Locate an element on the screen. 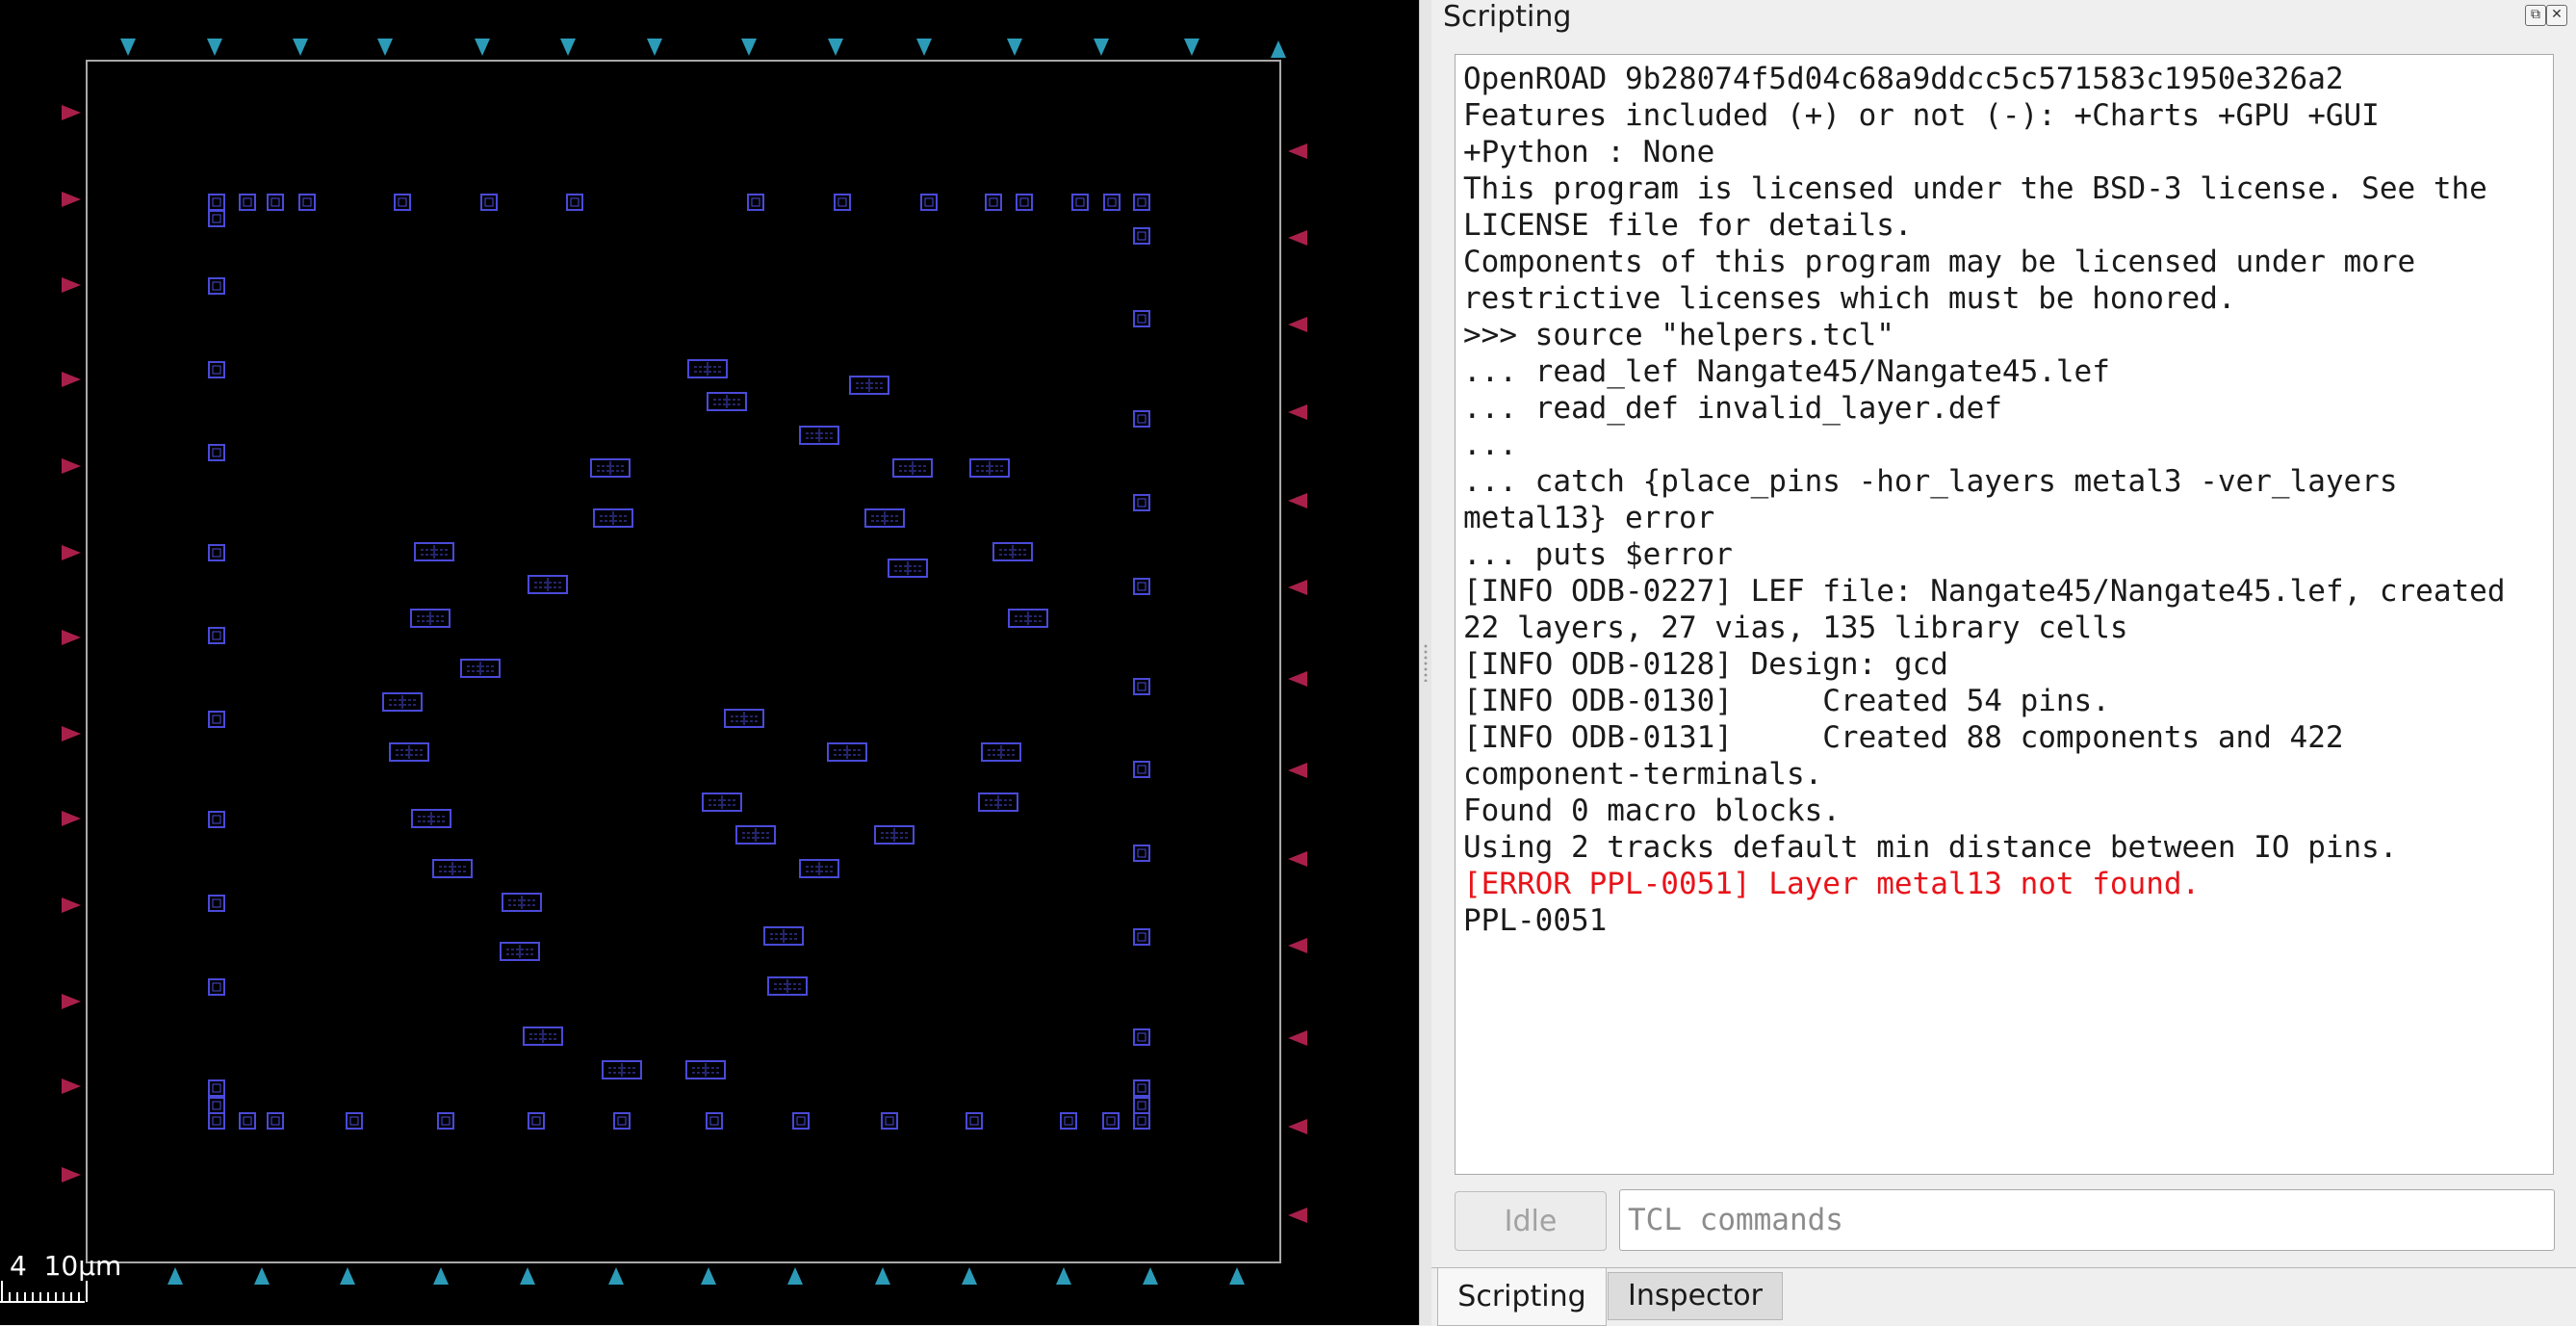 This screenshot has height=1326, width=2576. float-icon: ⧉ is located at coordinates (2536, 15).